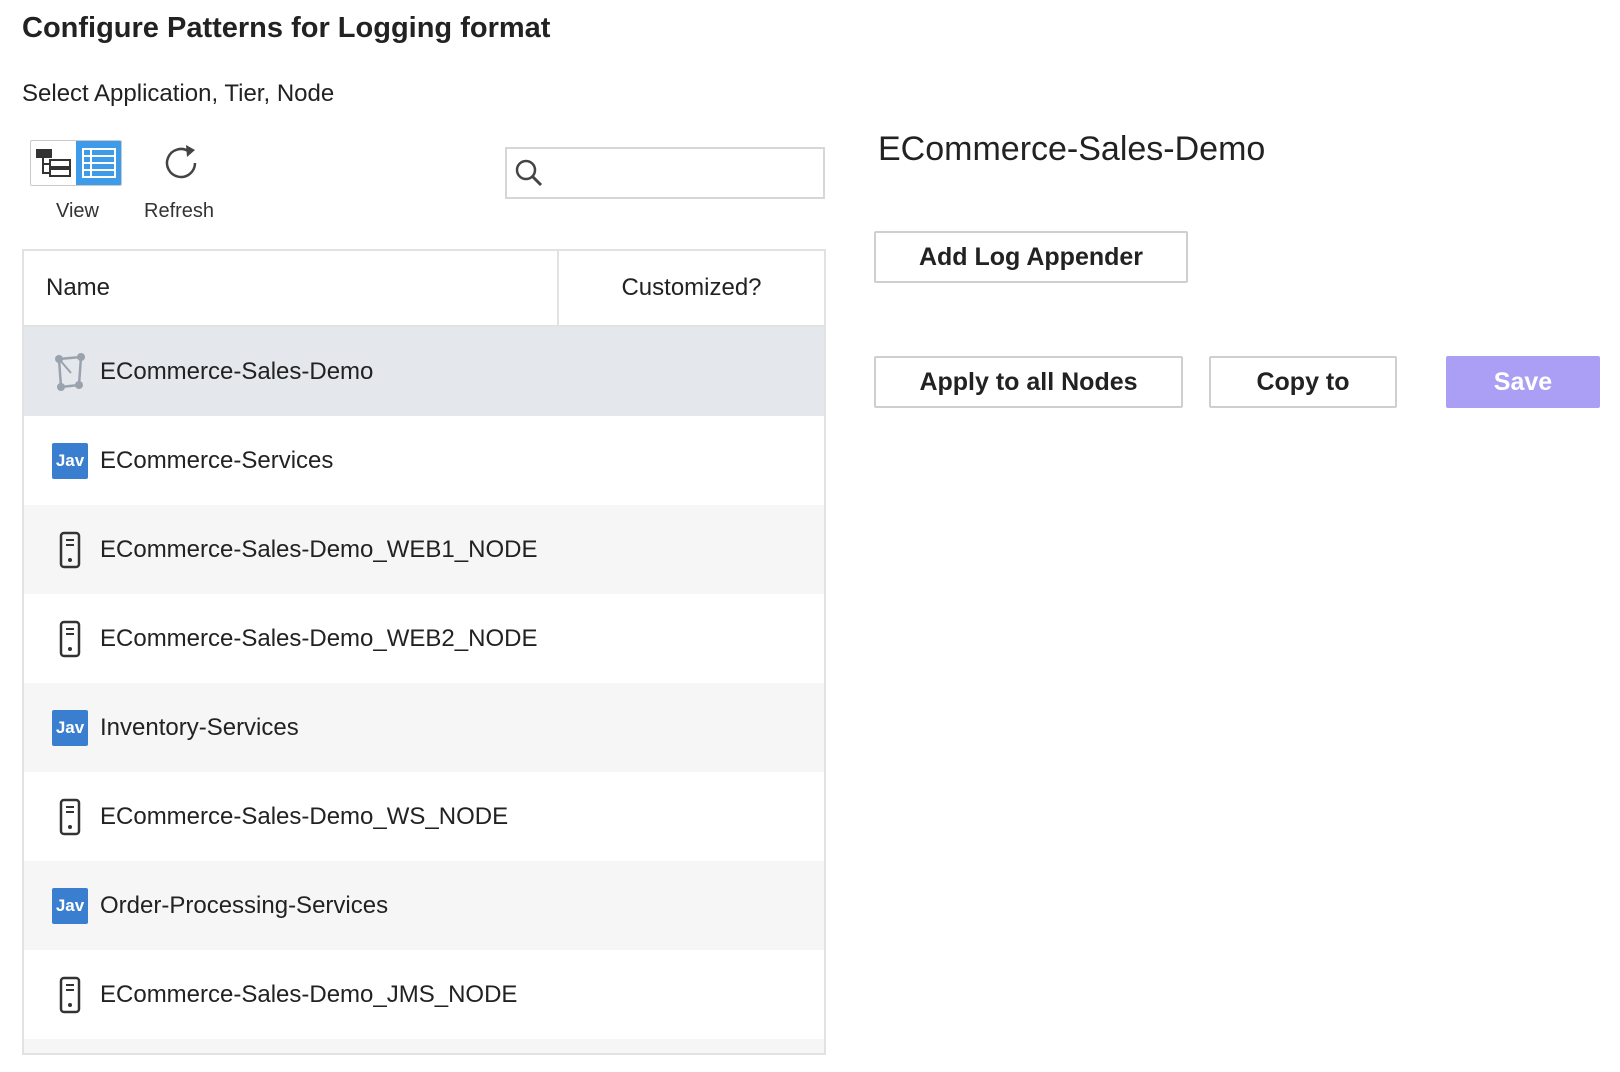 The width and height of the screenshot is (1620, 1072). Describe the element at coordinates (687, 173) in the screenshot. I see `search-input` at that location.